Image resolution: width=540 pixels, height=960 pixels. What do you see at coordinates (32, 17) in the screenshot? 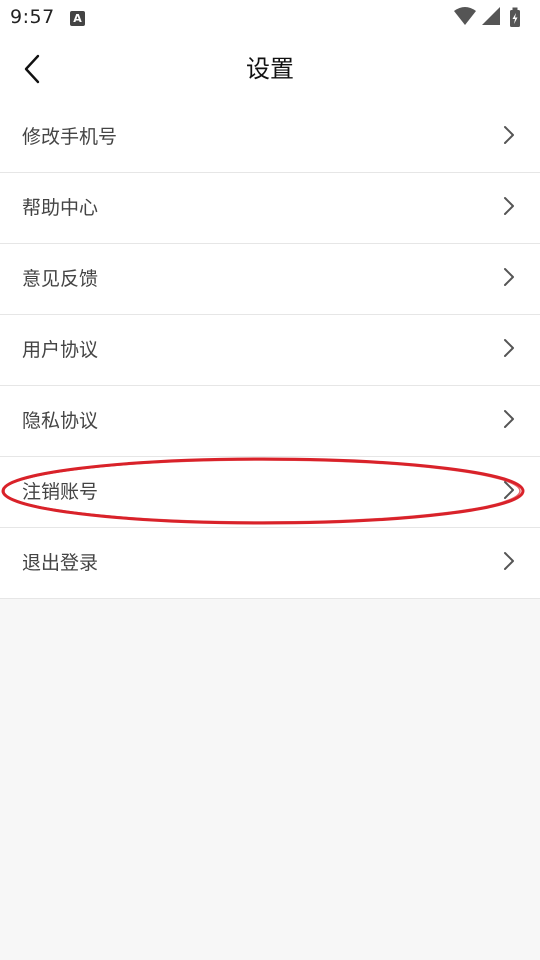
I see `status-time: 9:57` at bounding box center [32, 17].